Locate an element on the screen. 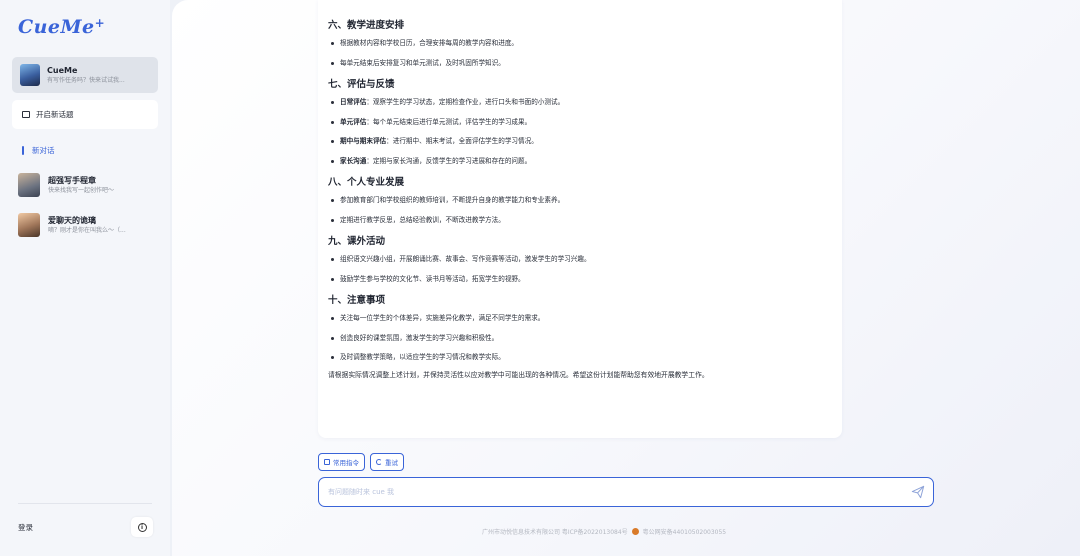 The image size is (1080, 556). info-button: i is located at coordinates (142, 527).